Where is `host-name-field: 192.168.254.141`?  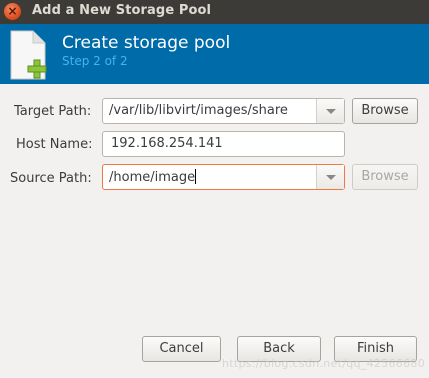 host-name-field: 192.168.254.141 is located at coordinates (223, 144).